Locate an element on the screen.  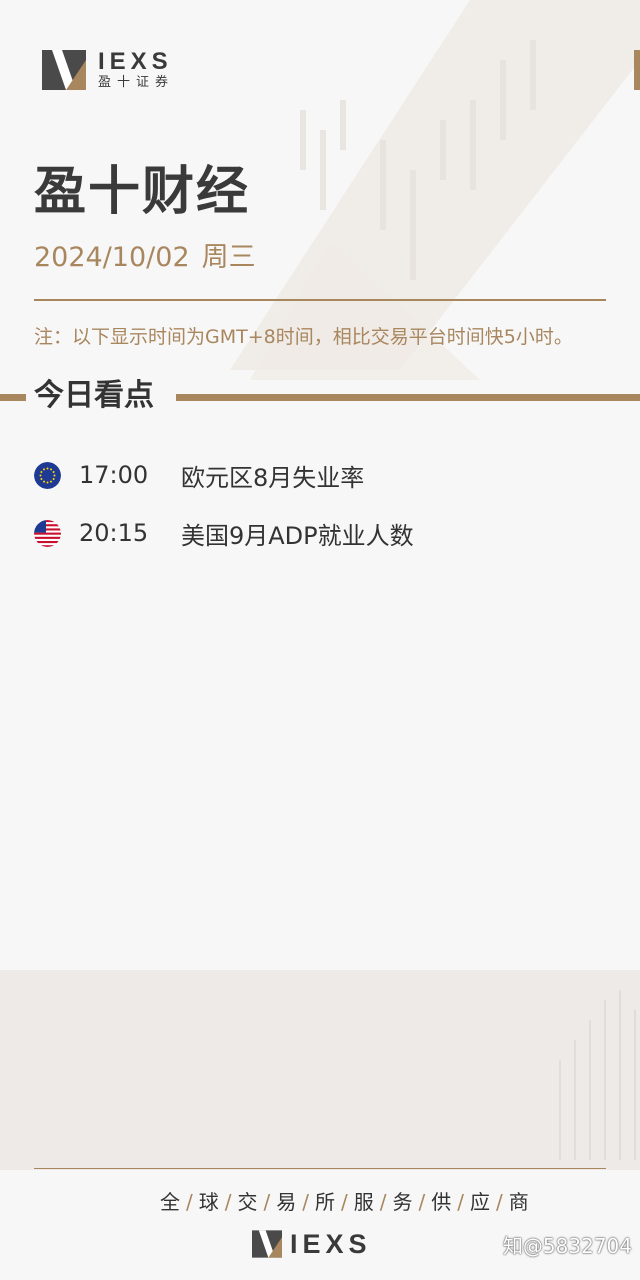
event-time: 17:00 is located at coordinates (114, 475).